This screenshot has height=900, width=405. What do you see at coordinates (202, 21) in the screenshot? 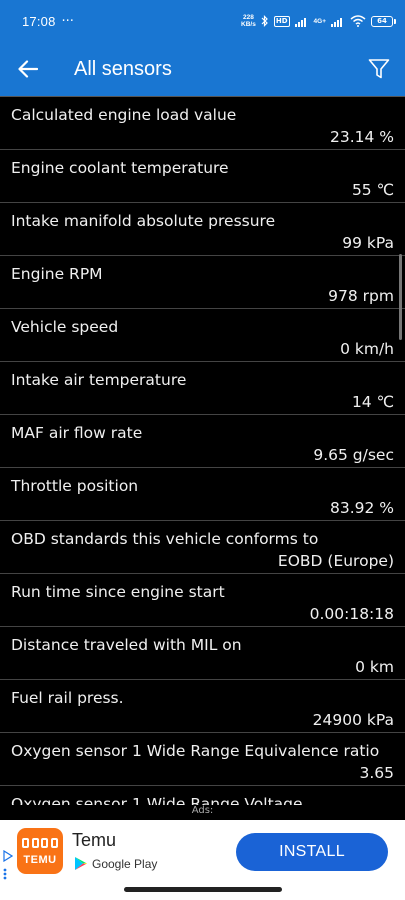
I see `status-bar: 17:08 ··· 228 KB/s HD 4G+ 64` at bounding box center [202, 21].